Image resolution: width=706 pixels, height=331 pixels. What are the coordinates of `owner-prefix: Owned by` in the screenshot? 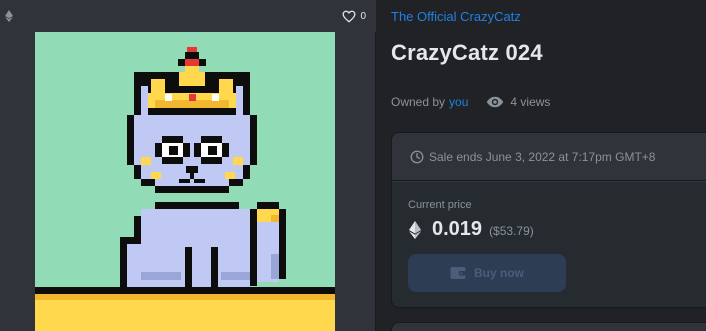 It's located at (418, 102).